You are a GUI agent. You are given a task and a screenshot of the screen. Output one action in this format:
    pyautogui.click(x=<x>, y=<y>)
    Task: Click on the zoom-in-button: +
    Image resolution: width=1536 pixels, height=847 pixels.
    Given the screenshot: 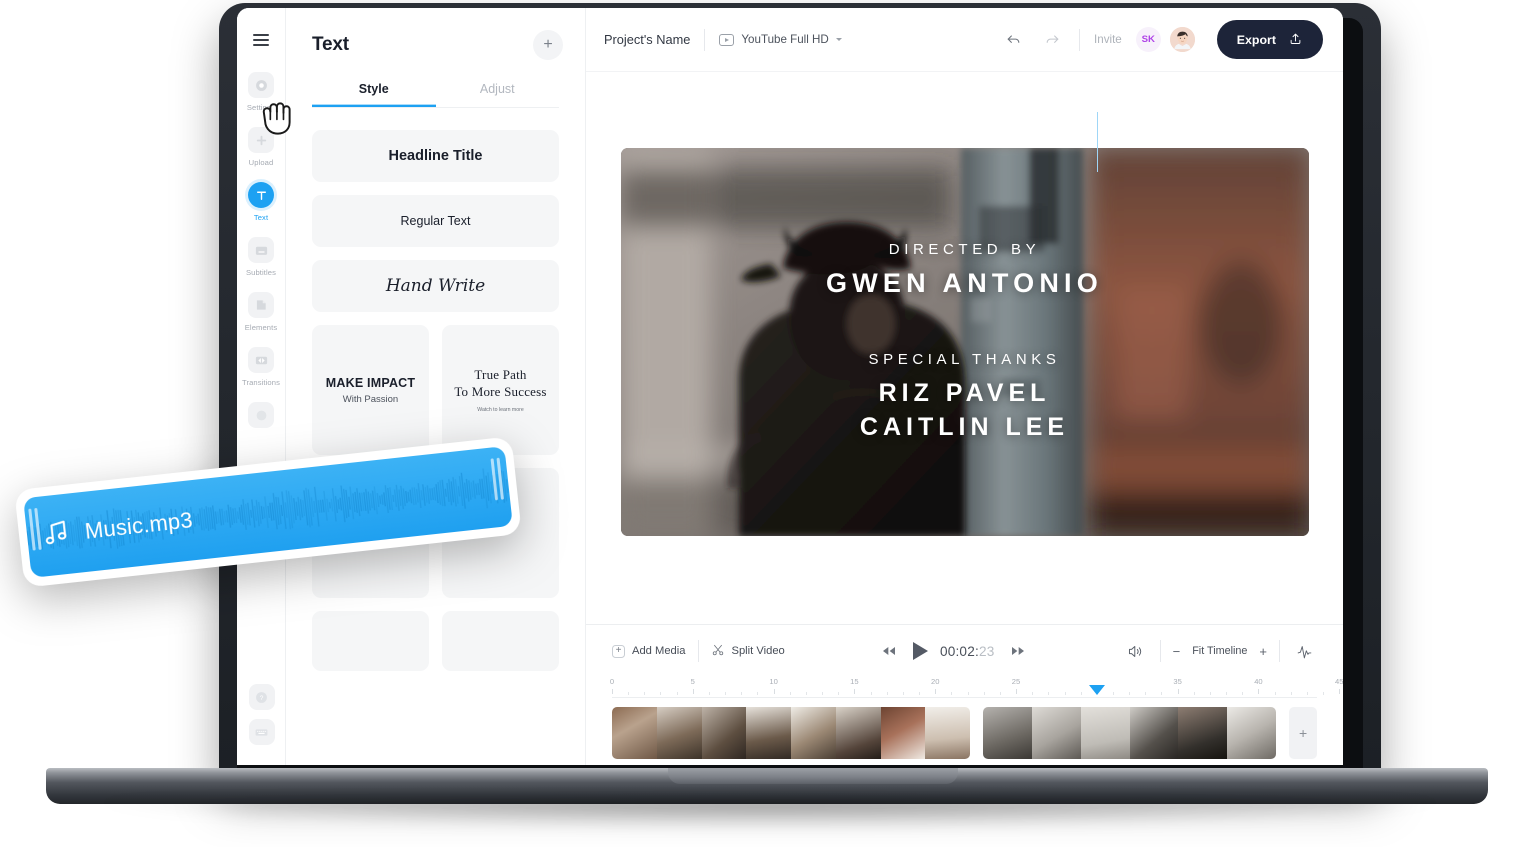 What is the action you would take?
    pyautogui.click(x=1263, y=651)
    